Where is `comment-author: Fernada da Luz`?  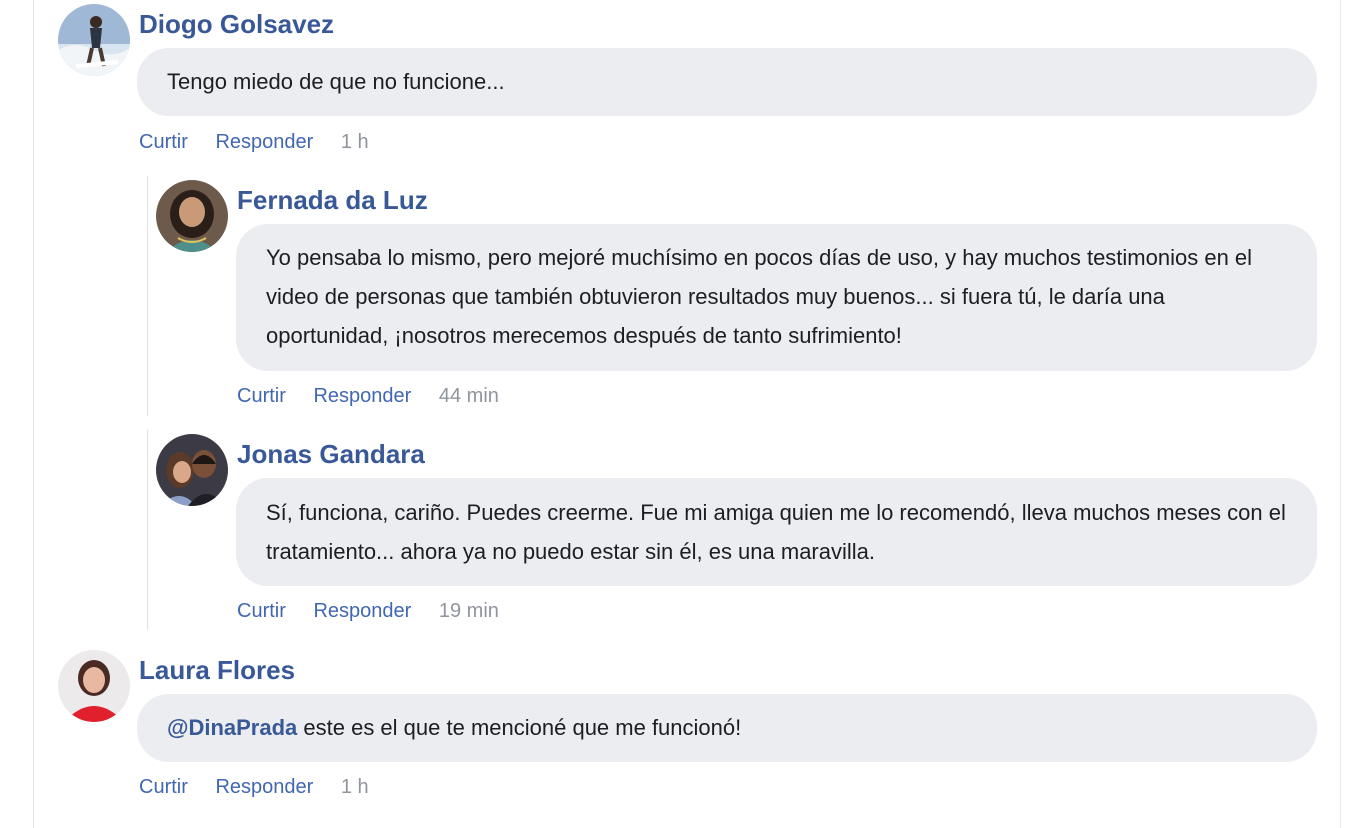 comment-author: Fernada da Luz is located at coordinates (332, 200).